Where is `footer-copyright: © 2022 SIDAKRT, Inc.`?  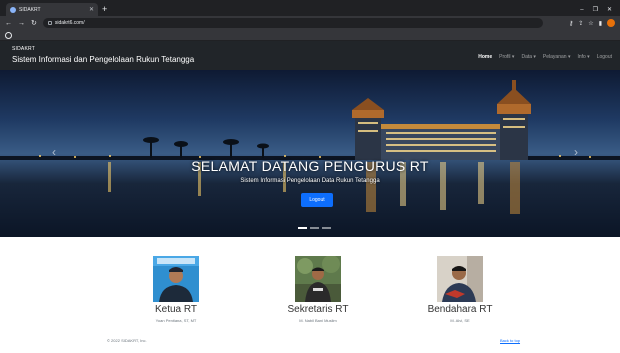
footer-copyright: © 2022 SIDAKRT, Inc. is located at coordinates (127, 340).